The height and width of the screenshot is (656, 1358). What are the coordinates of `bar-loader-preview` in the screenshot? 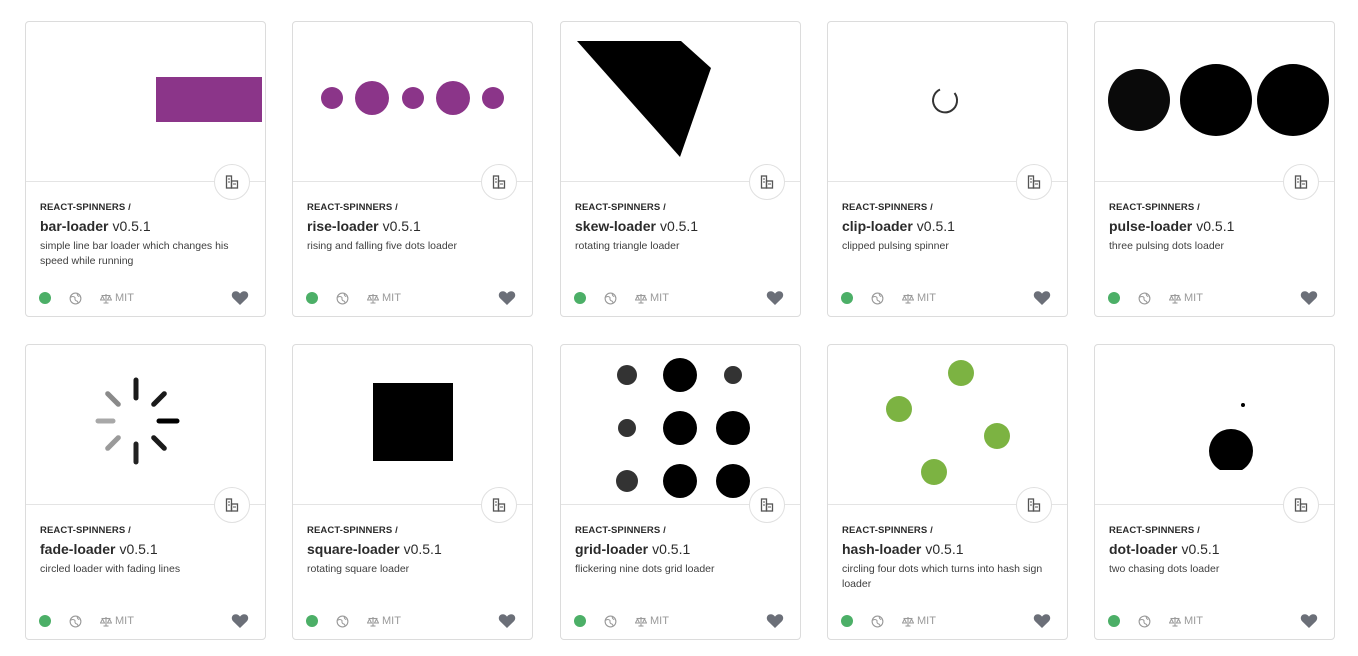 It's located at (209, 99).